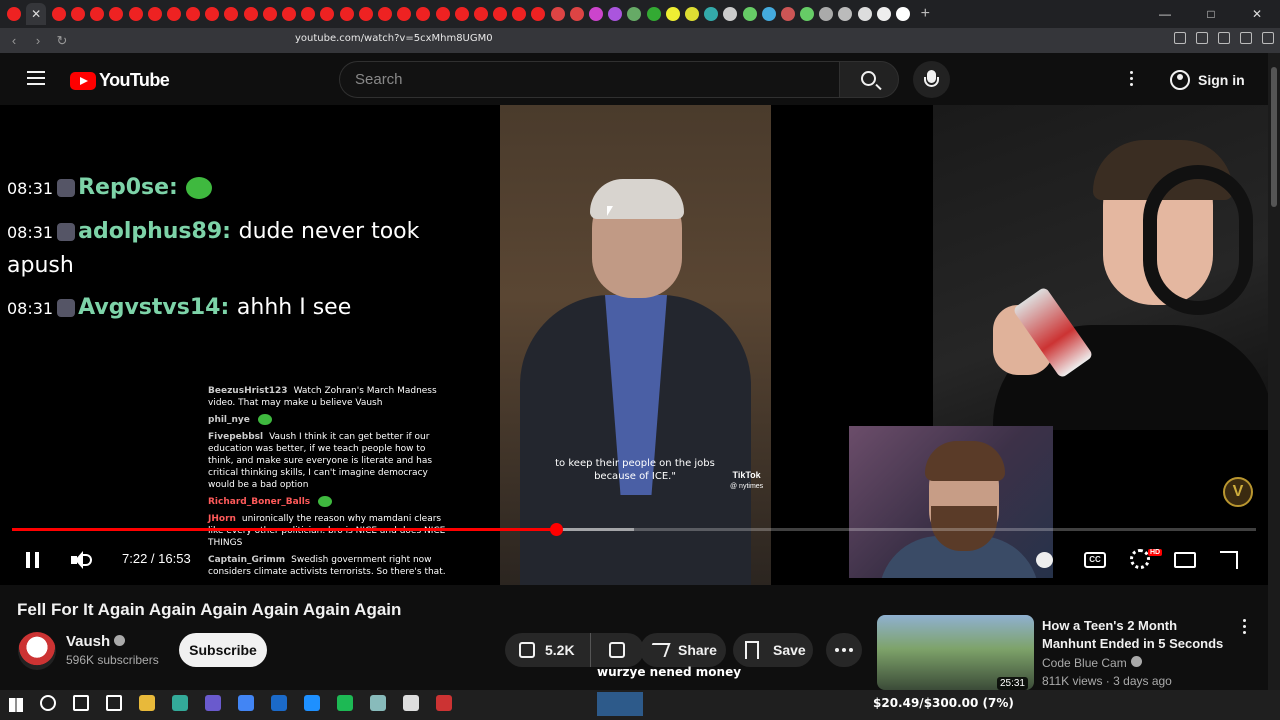 The width and height of the screenshot is (1280, 720). What do you see at coordinates (1133, 80) in the screenshot?
I see `settings-more-icon` at bounding box center [1133, 80].